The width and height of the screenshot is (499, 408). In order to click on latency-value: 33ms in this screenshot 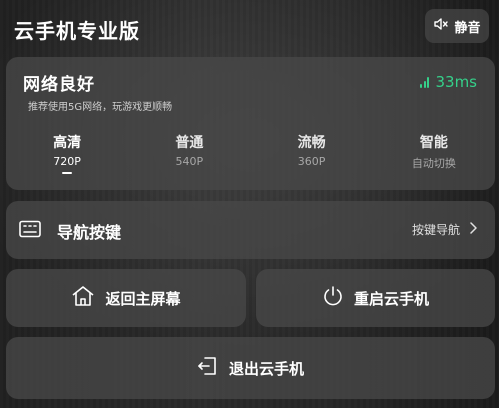, I will do `click(456, 82)`.